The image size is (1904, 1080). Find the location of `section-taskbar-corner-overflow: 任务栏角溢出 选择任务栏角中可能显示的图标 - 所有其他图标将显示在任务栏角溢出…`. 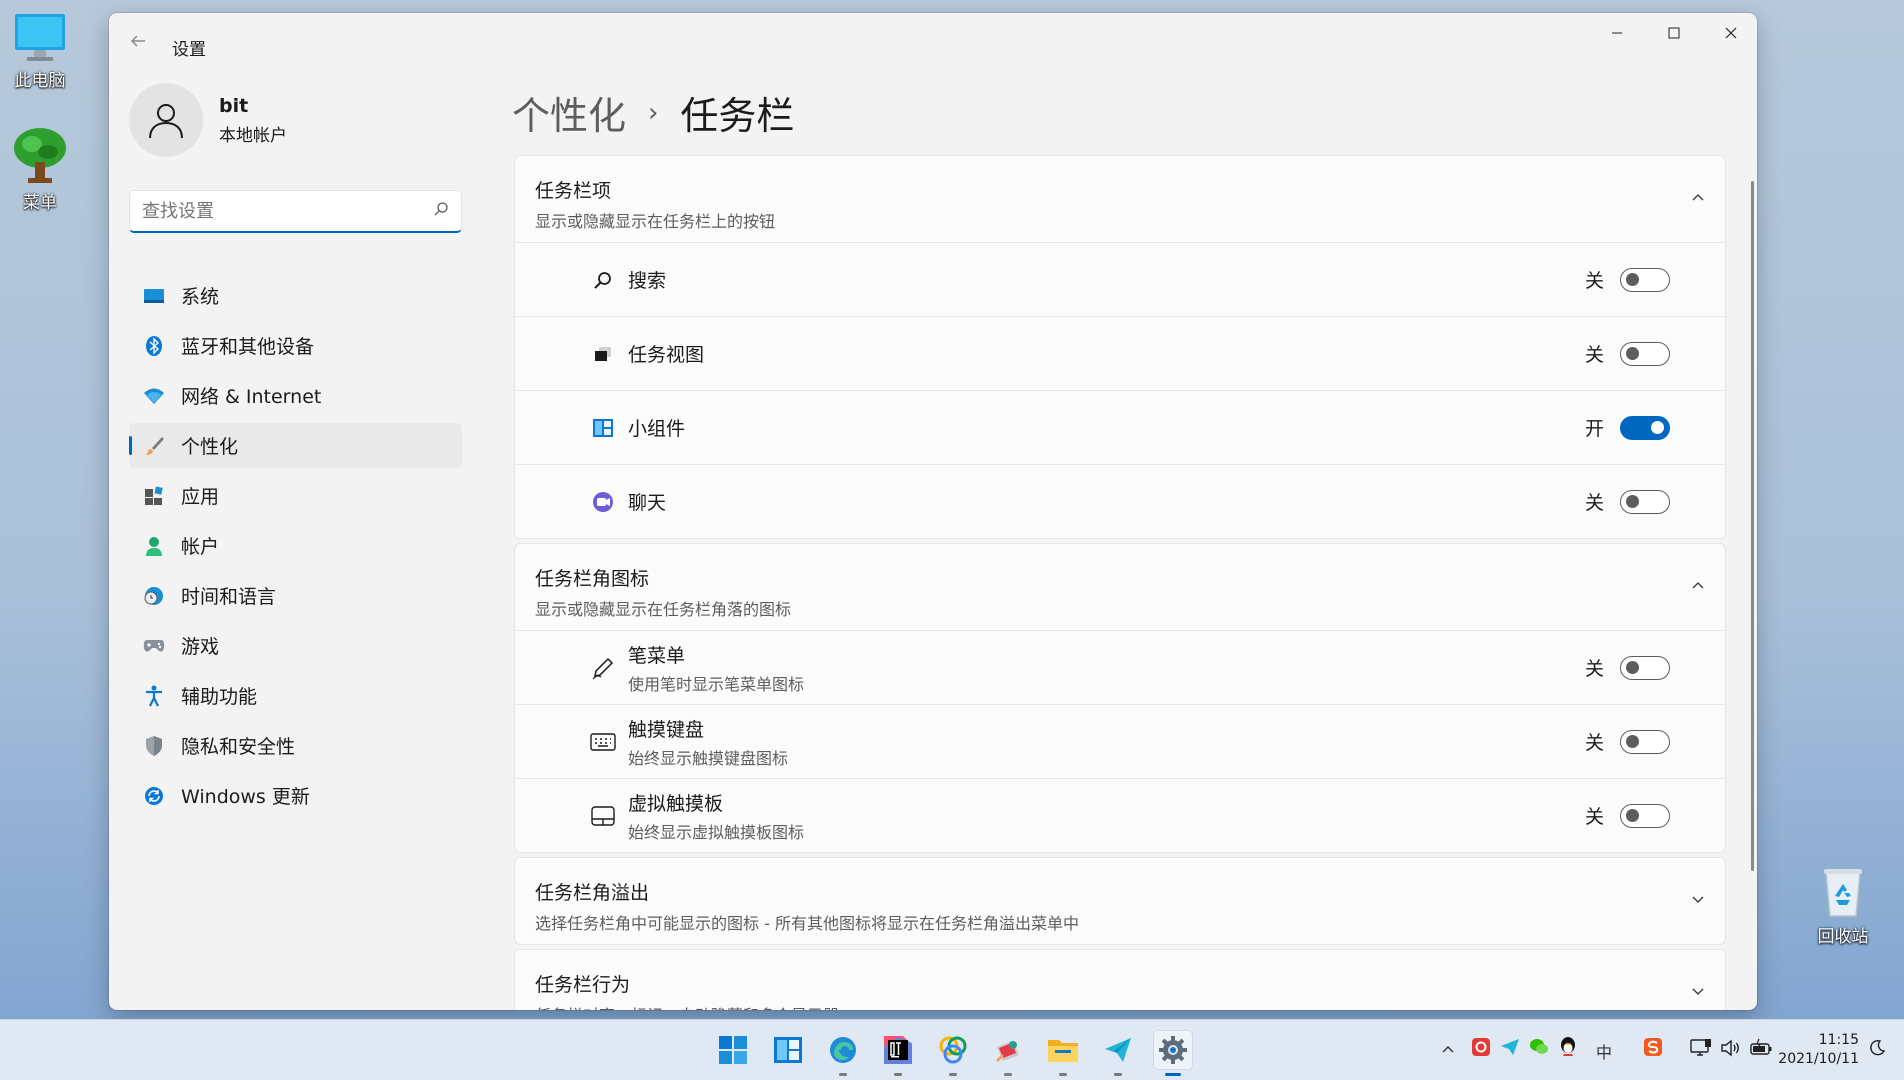

section-taskbar-corner-overflow: 任务栏角溢出 选择任务栏角中可能显示的图标 - 所有其他图标将显示在任务栏角溢出… is located at coordinates (1120, 901).